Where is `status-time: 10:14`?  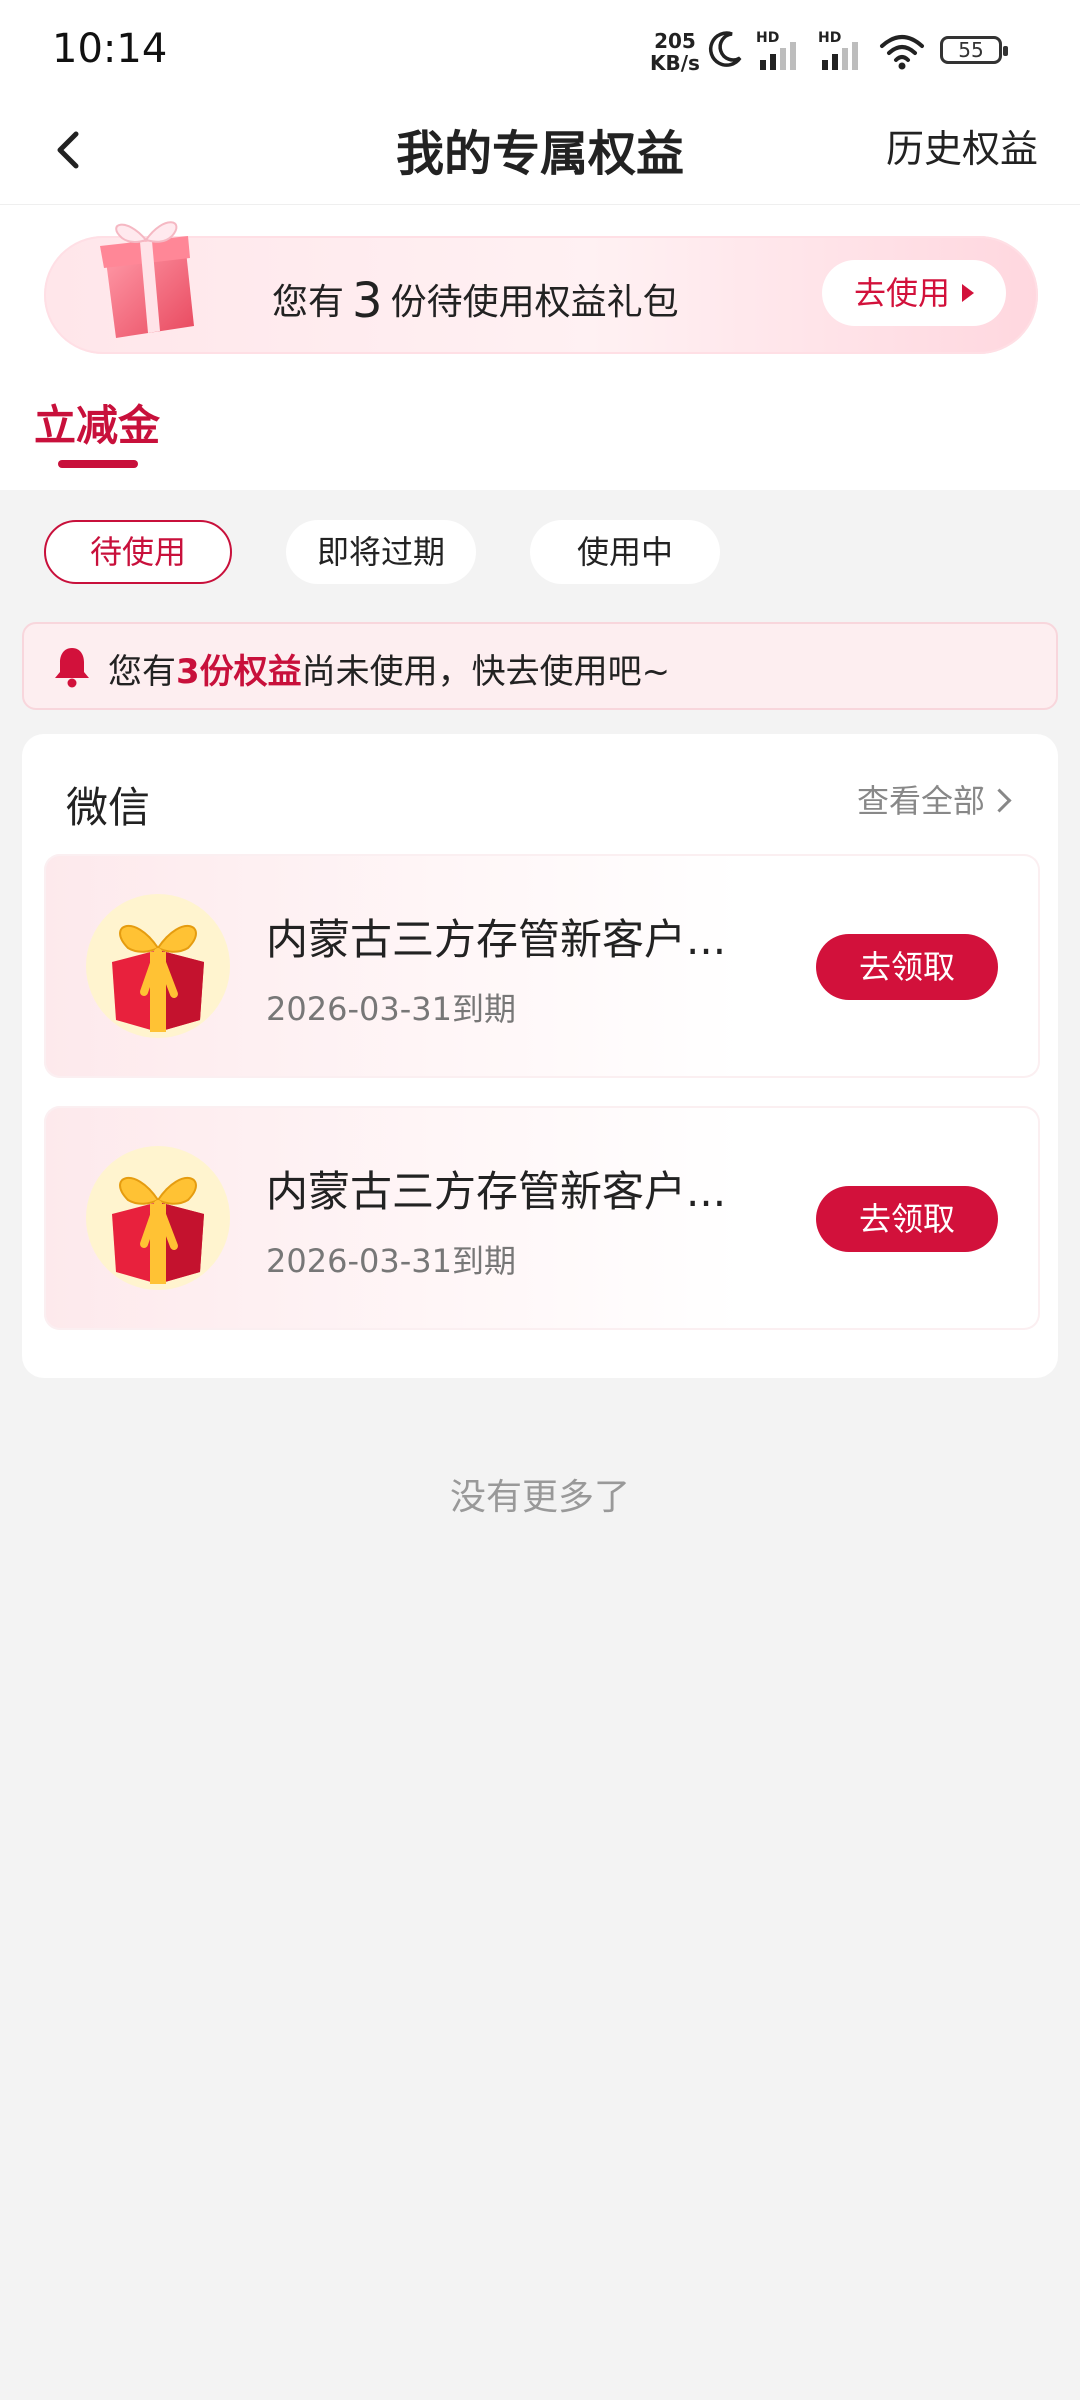
status-time: 10:14 is located at coordinates (110, 49).